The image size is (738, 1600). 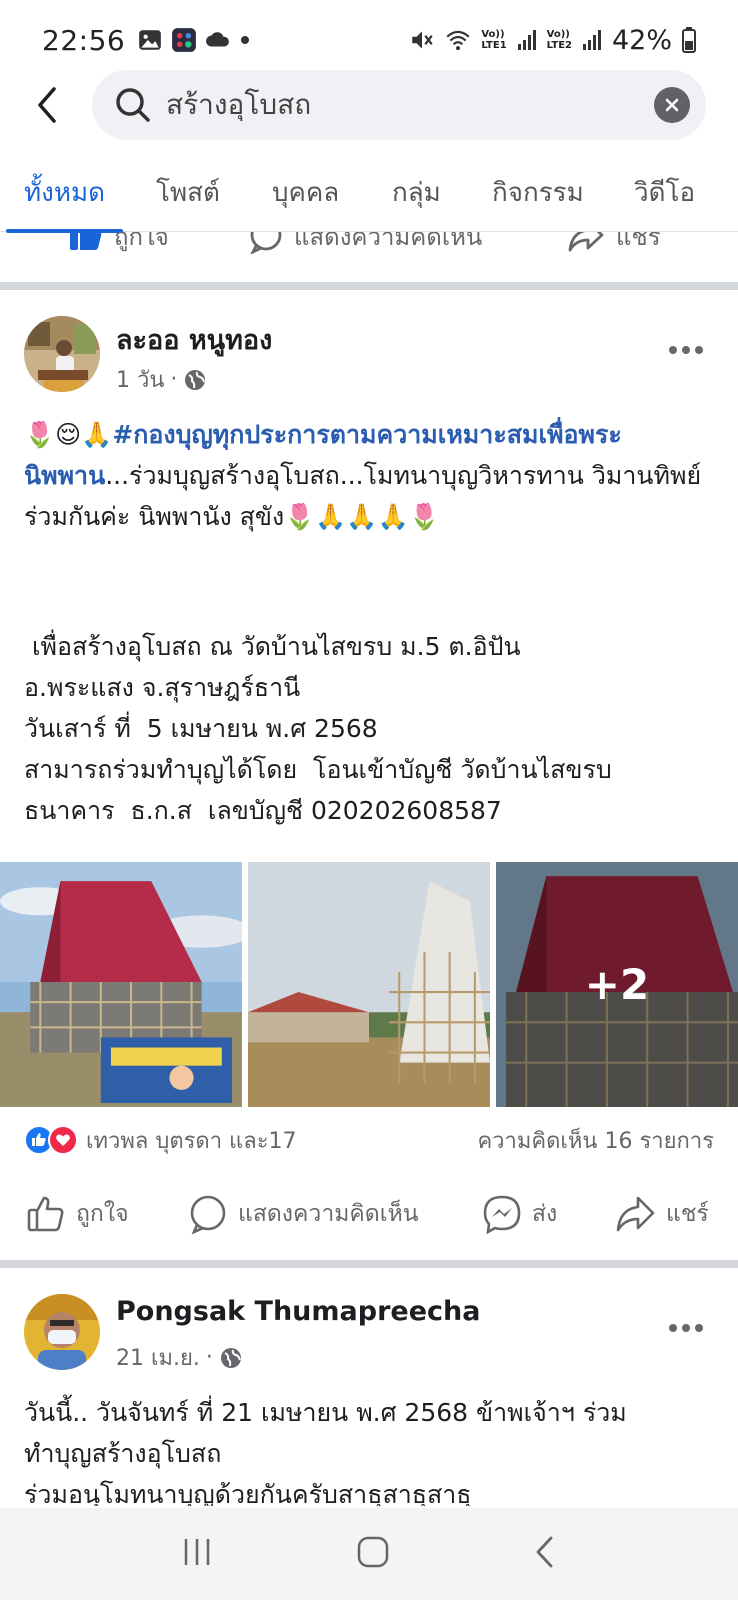 I want to click on system-back-button, so click(x=545, y=1554).